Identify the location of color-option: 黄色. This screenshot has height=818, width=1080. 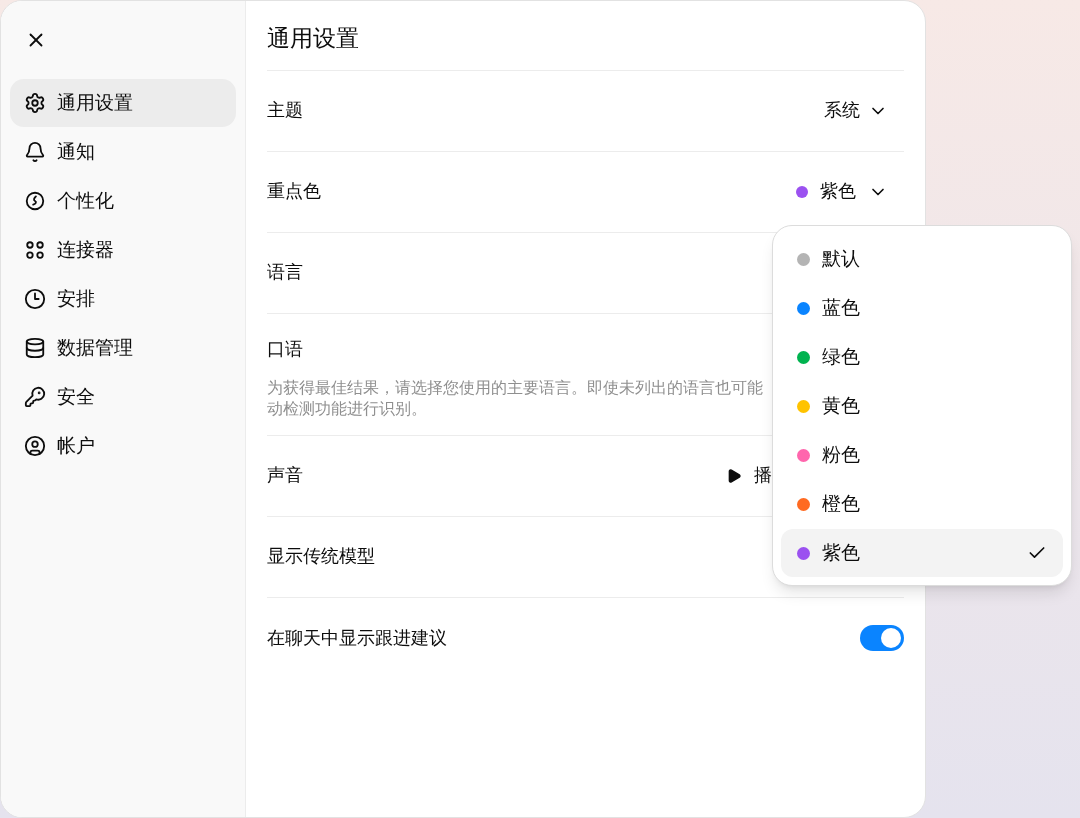
(922, 406).